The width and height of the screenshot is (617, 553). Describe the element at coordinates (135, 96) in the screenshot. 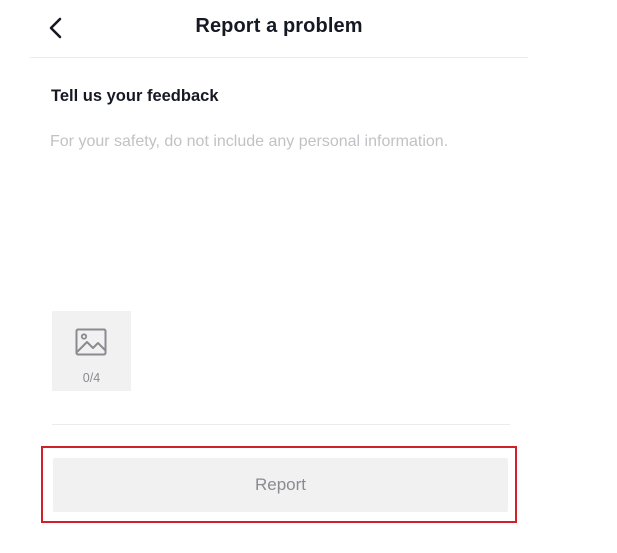

I see `feedback-heading: Tell us your feedback` at that location.